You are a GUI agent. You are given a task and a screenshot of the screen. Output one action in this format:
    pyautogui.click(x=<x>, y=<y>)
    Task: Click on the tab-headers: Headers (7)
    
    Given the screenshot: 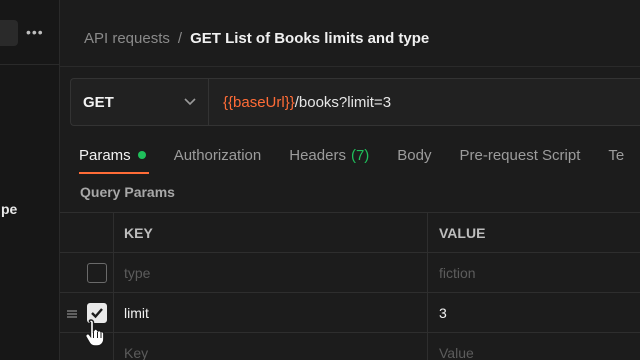 What is the action you would take?
    pyautogui.click(x=329, y=155)
    